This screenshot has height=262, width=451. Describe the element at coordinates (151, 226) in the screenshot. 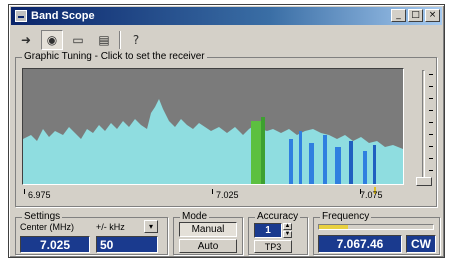

I see `span-dropdown-button: ▾` at that location.